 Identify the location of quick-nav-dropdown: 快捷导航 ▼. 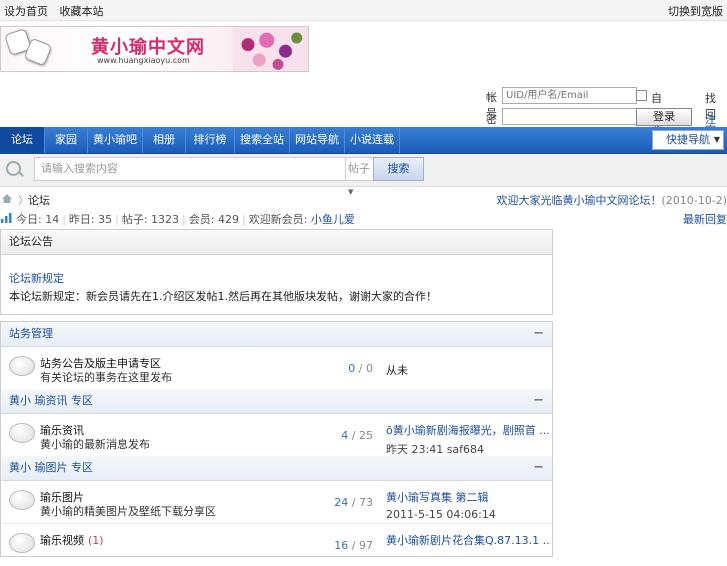
(688, 140).